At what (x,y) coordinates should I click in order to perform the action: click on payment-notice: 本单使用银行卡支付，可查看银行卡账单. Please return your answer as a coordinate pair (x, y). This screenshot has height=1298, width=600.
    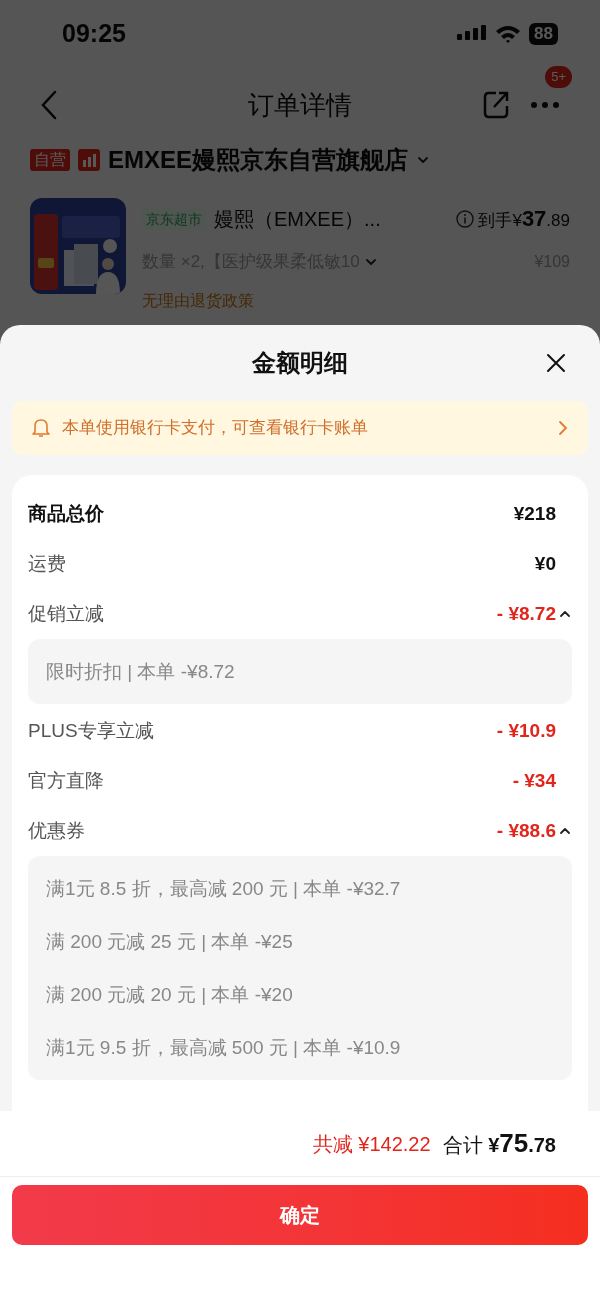
    Looking at the image, I should click on (300, 428).